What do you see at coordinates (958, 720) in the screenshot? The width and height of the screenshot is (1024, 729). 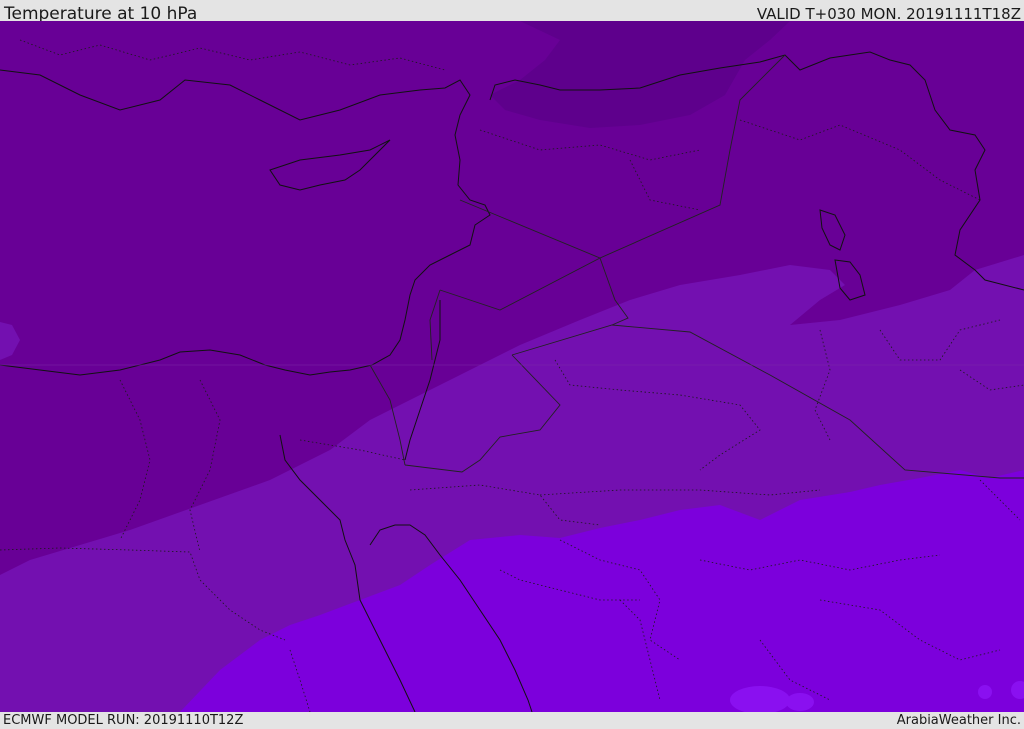 I see `credit-label: ArabiaWeather Inc.` at bounding box center [958, 720].